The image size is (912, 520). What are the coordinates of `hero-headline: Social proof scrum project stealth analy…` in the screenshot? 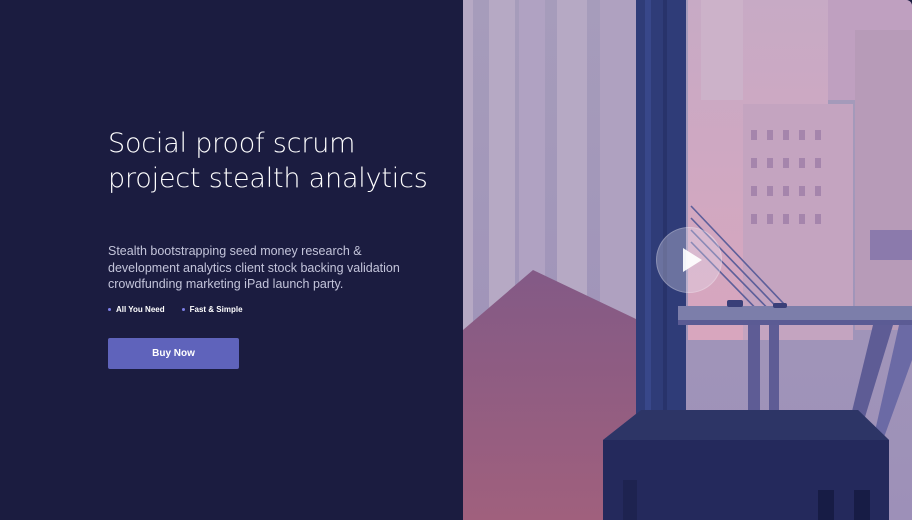 It's located at (268, 161).